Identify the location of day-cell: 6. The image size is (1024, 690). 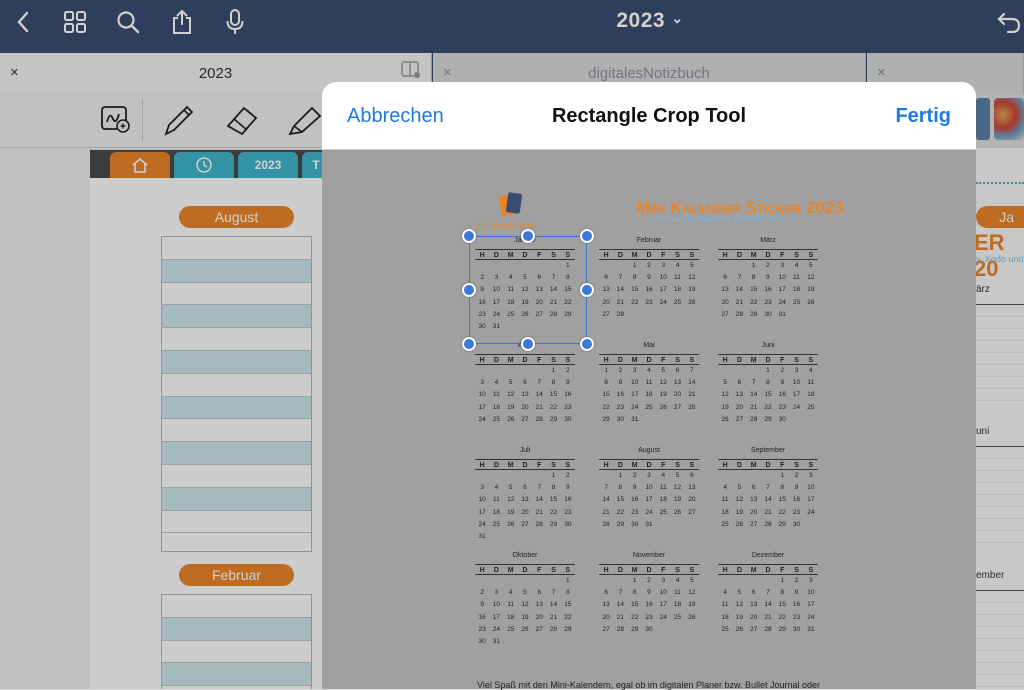
(725, 278).